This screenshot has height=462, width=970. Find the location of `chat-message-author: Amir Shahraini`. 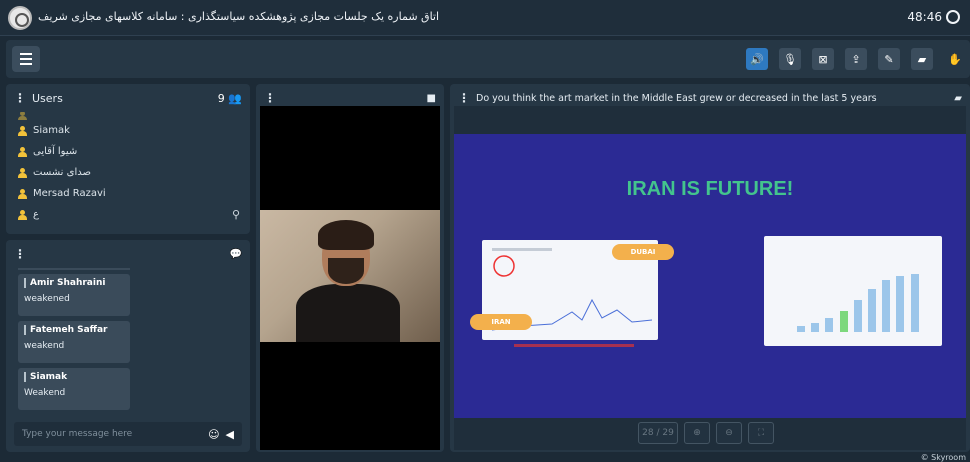

chat-message-author: Amir Shahraini is located at coordinates (74, 283).